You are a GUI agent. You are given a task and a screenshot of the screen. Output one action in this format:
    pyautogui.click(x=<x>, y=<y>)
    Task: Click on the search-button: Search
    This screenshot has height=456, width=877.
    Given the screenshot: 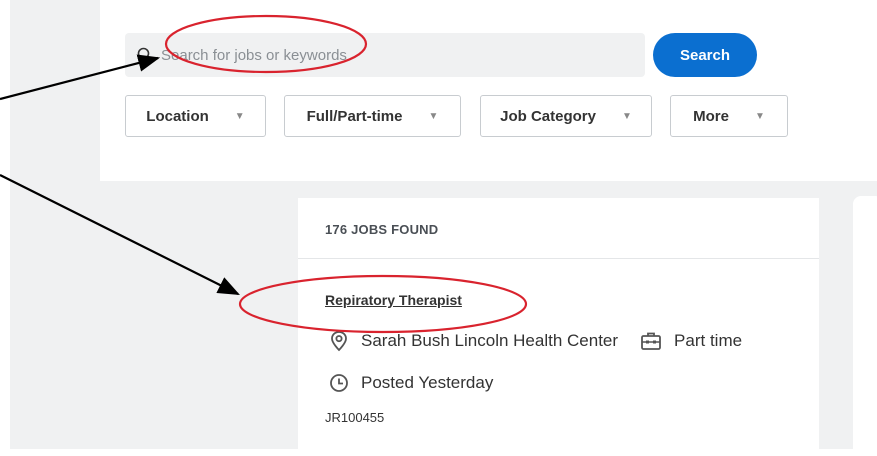 What is the action you would take?
    pyautogui.click(x=705, y=55)
    